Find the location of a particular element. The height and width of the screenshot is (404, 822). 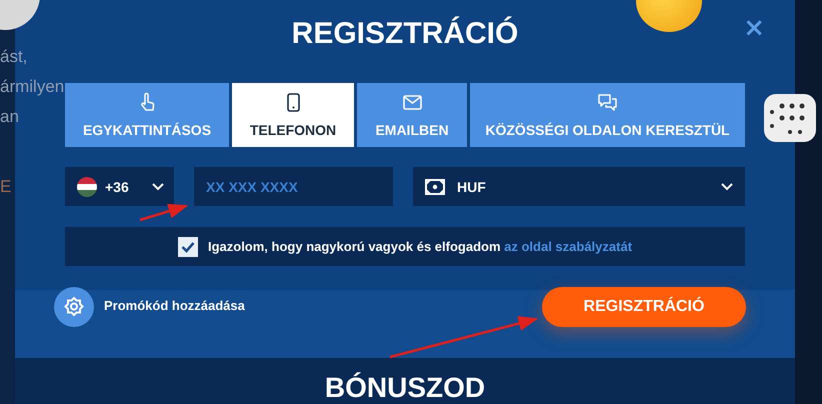

tab: EMAILBEN is located at coordinates (412, 115).